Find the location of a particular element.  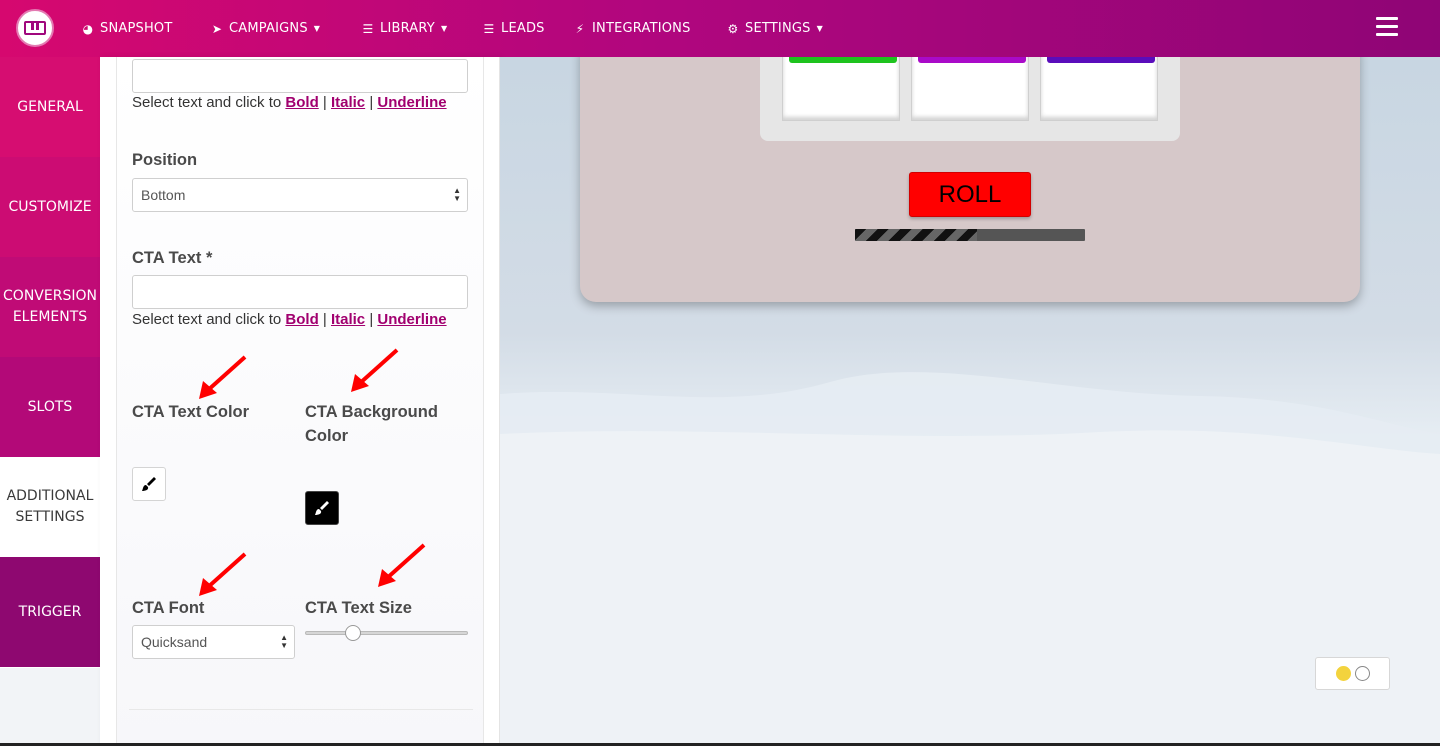

cta-background-color-picker is located at coordinates (322, 508).